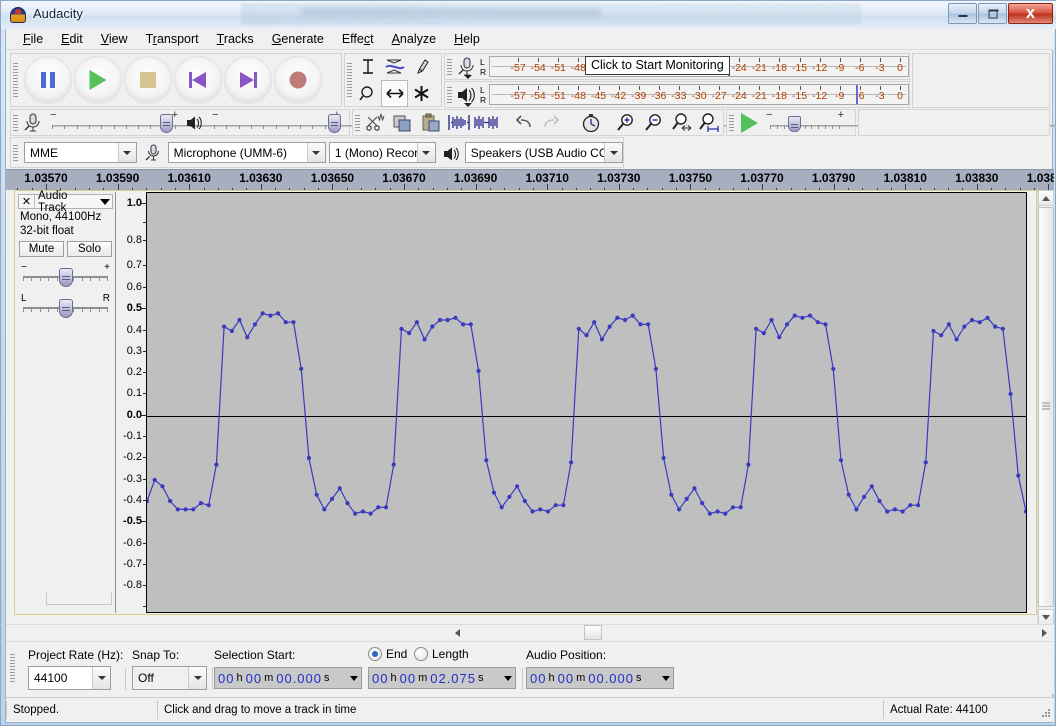  What do you see at coordinates (166, 123) in the screenshot?
I see `recording-slider-thumb` at bounding box center [166, 123].